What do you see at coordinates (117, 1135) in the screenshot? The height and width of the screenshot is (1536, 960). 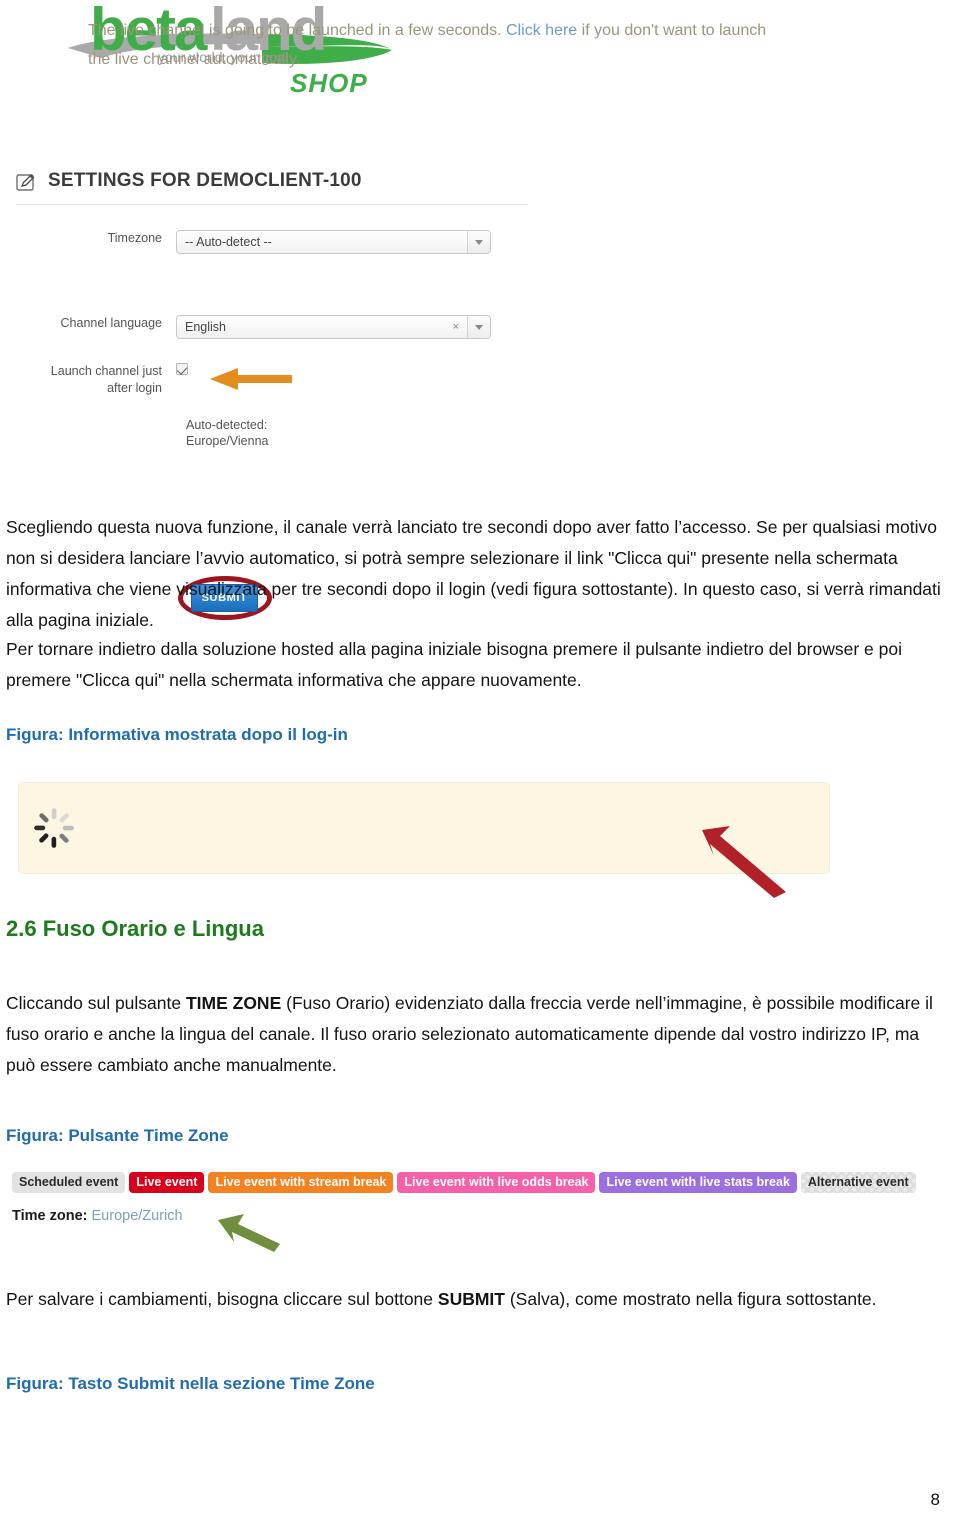 I see `figure-caption-2: Figura: Pulsante Time Zone` at bounding box center [117, 1135].